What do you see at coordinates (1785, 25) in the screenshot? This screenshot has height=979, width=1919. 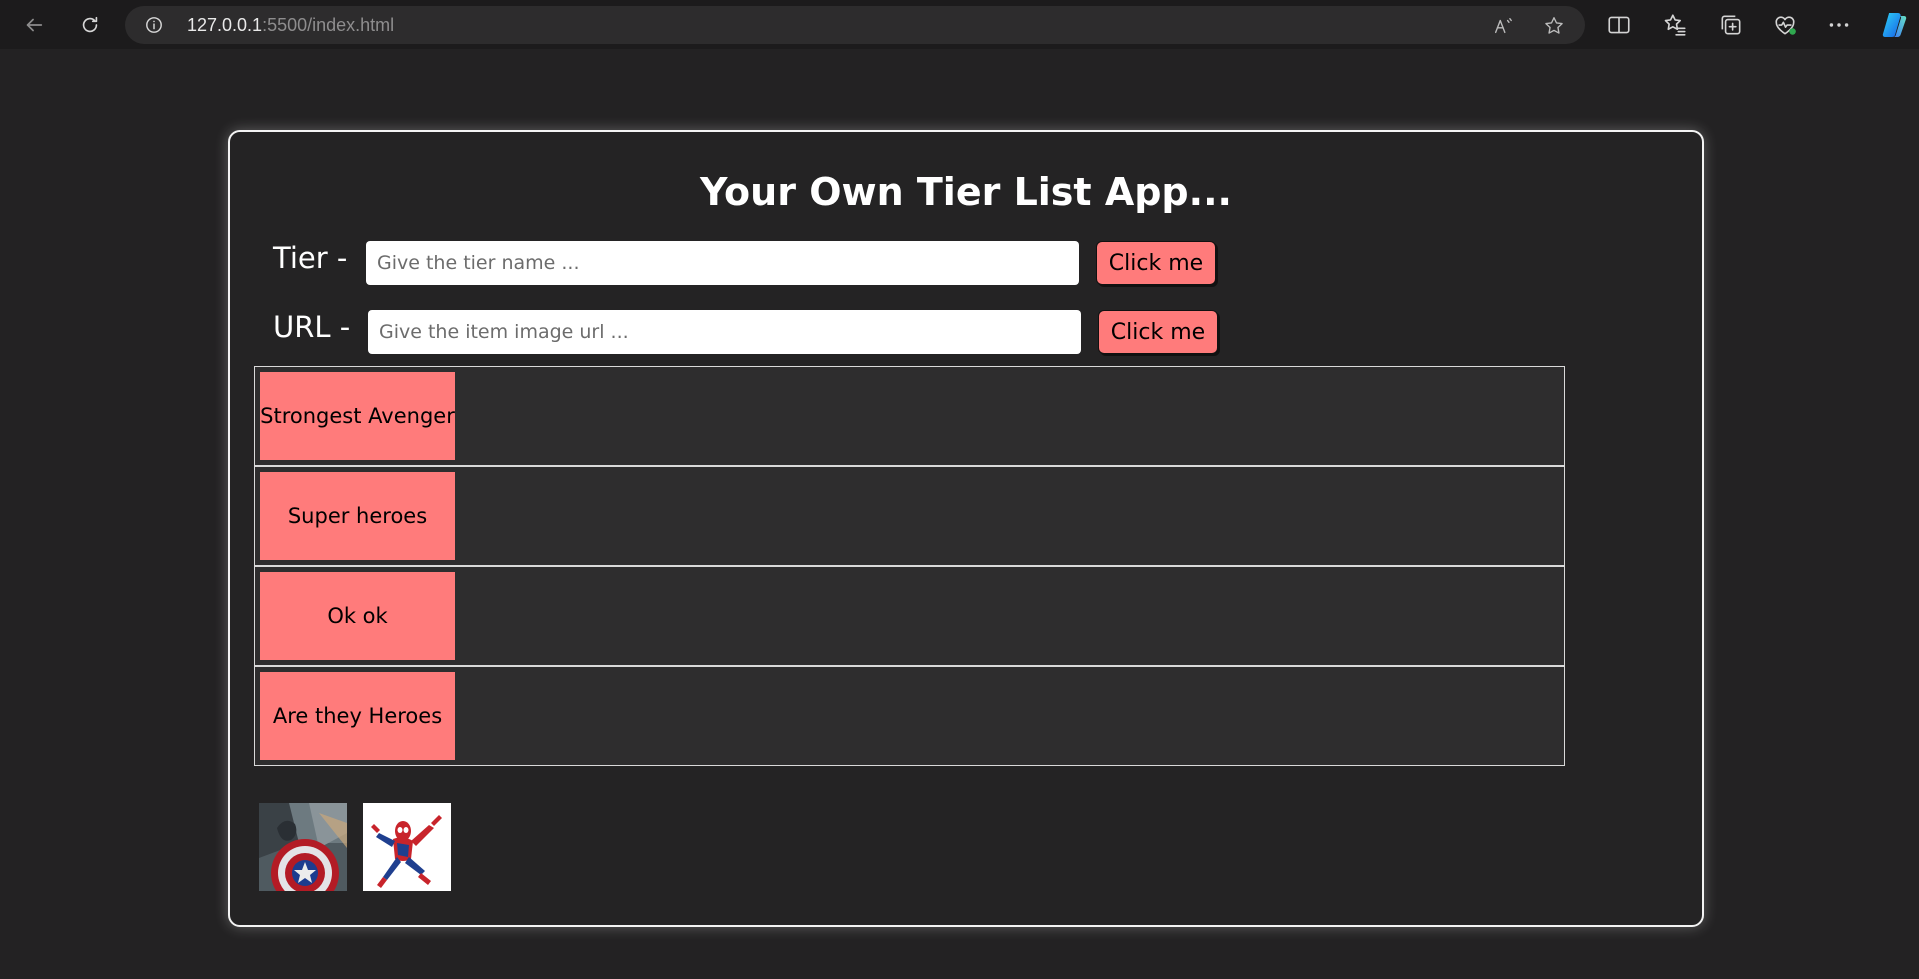 I see `browser-essentials-icon` at bounding box center [1785, 25].